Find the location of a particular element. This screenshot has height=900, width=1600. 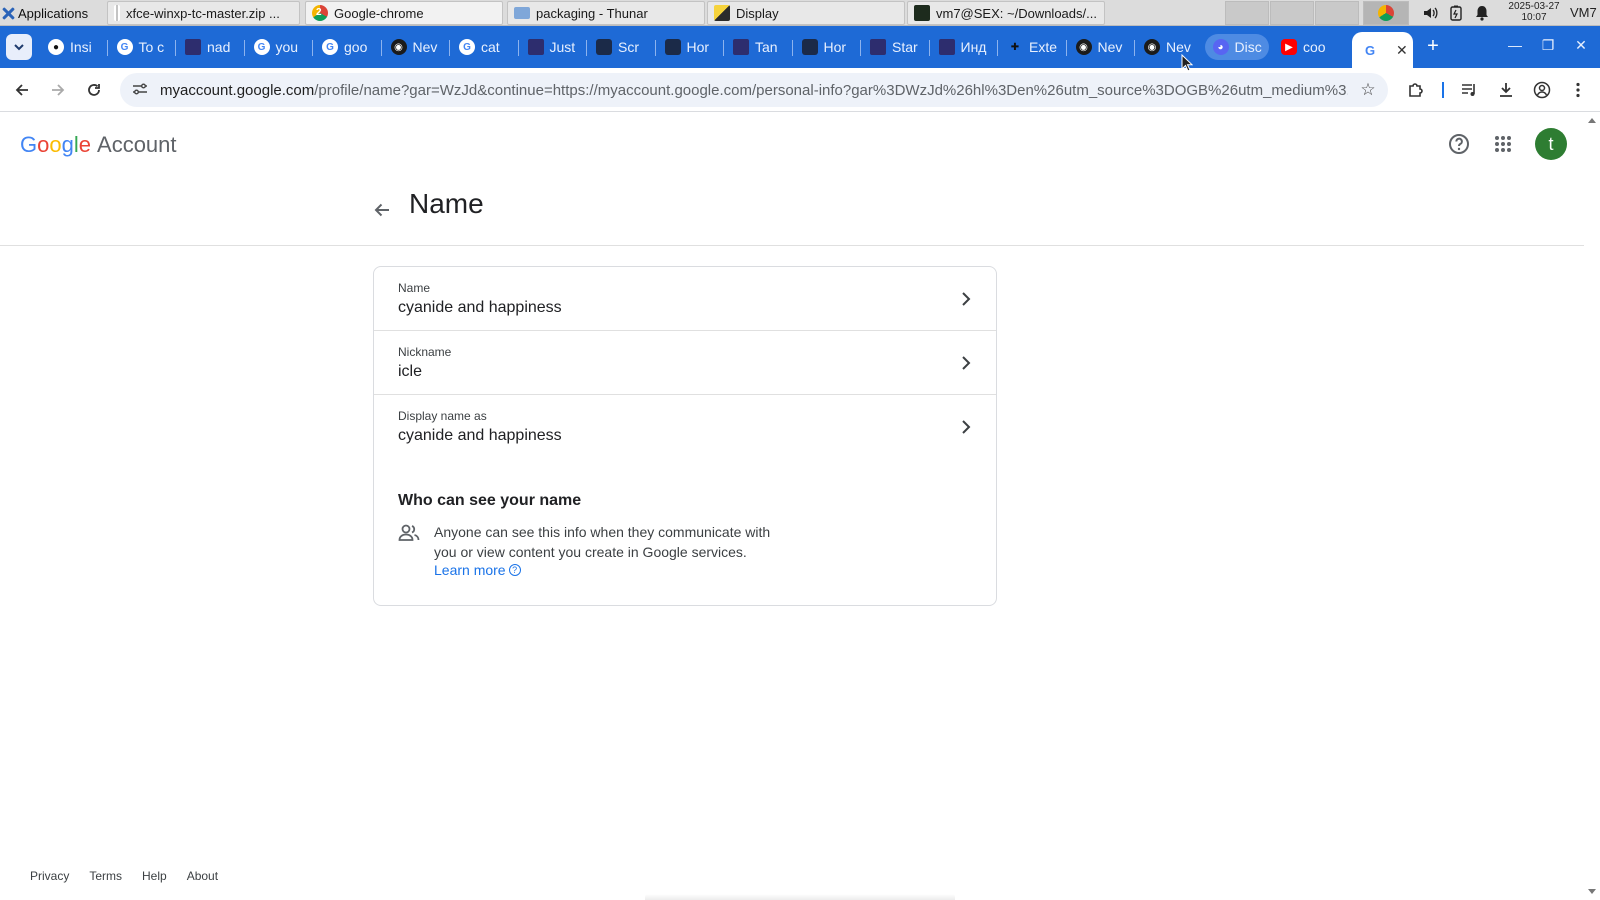

learn-more-link: Learn more ? is located at coordinates (477, 570).